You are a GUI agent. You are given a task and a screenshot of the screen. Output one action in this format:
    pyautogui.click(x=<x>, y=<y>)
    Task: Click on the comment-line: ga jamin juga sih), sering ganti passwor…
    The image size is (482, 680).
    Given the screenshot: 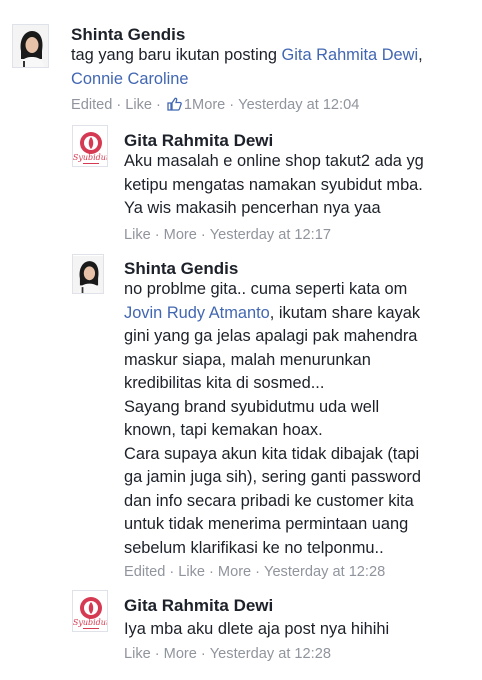 What is the action you would take?
    pyautogui.click(x=273, y=477)
    